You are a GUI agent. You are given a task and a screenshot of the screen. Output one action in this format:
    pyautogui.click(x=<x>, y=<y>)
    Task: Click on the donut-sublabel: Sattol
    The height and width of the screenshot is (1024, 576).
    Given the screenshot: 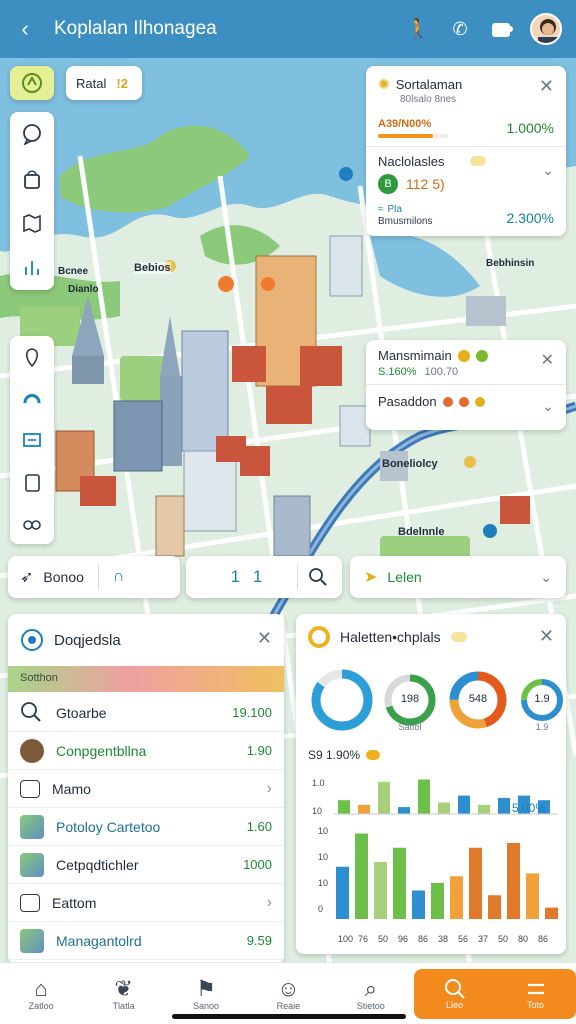 What is the action you would take?
    pyautogui.click(x=409, y=727)
    